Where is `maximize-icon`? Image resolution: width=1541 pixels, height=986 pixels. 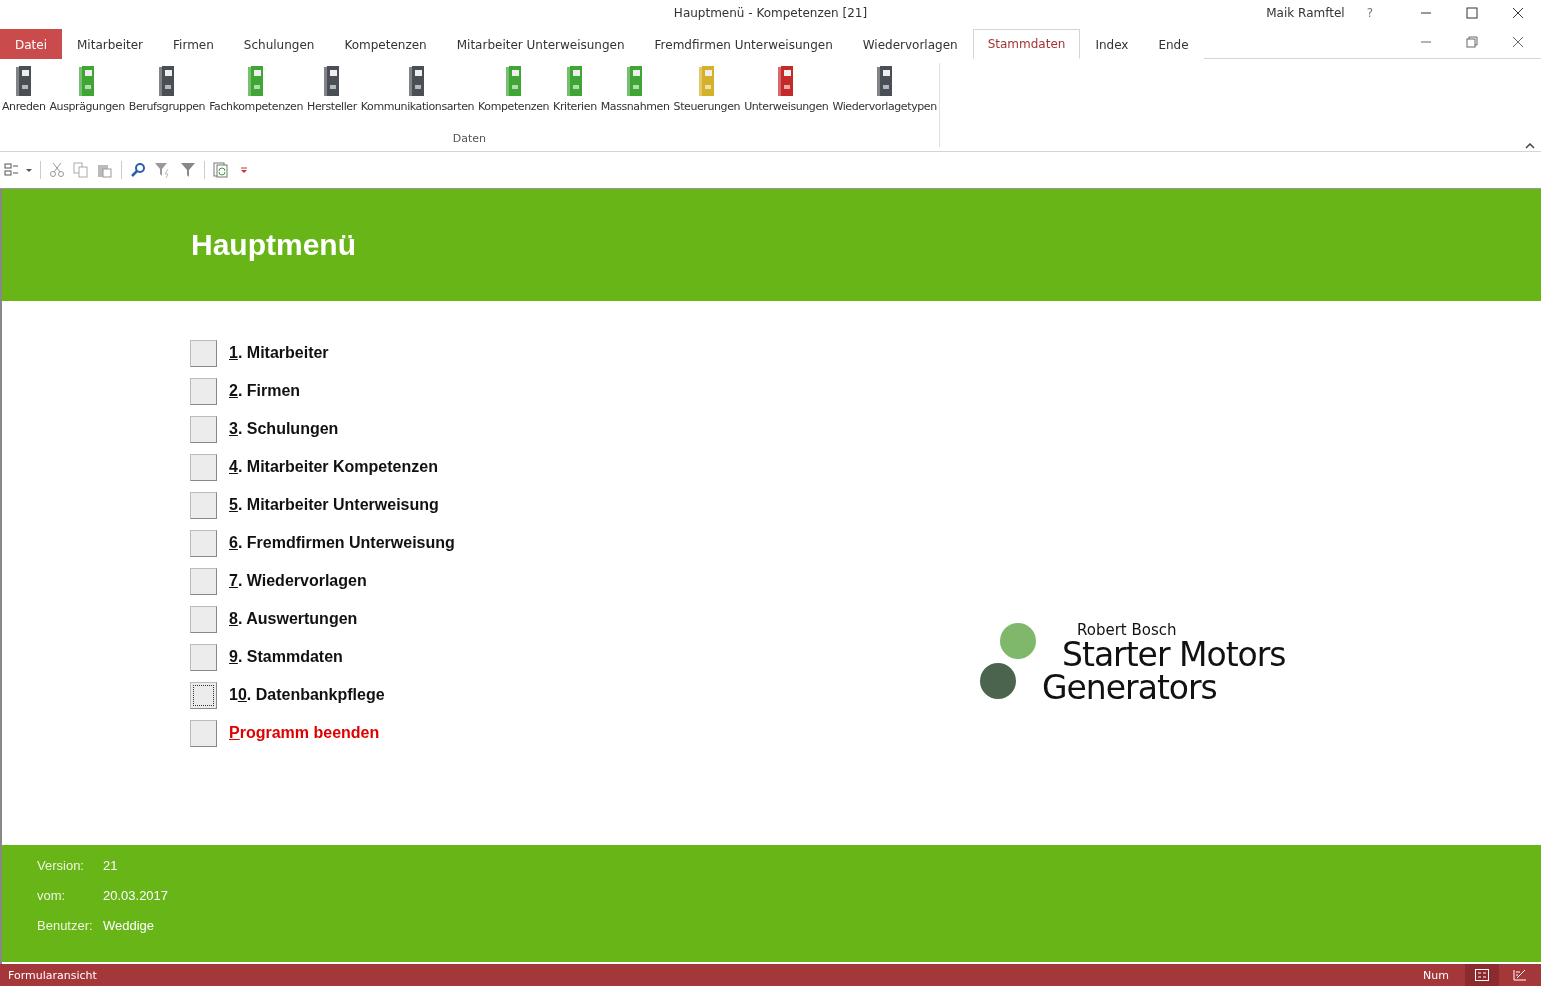 maximize-icon is located at coordinates (1472, 13).